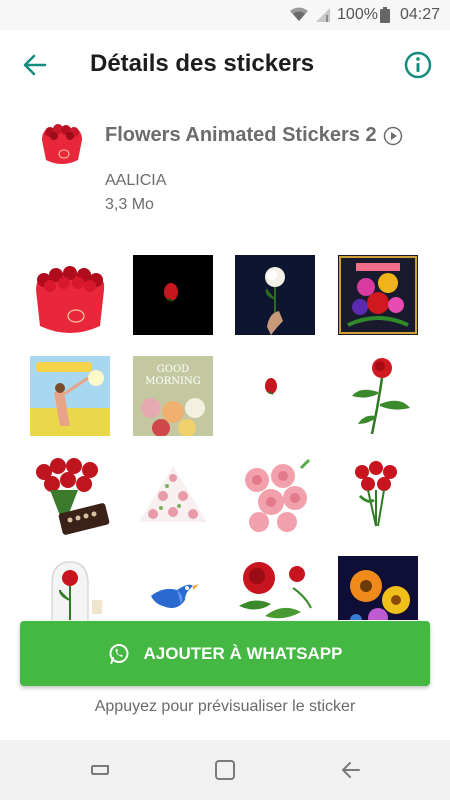  What do you see at coordinates (173, 369) in the screenshot?
I see `svg-text: GOOD` at bounding box center [173, 369].